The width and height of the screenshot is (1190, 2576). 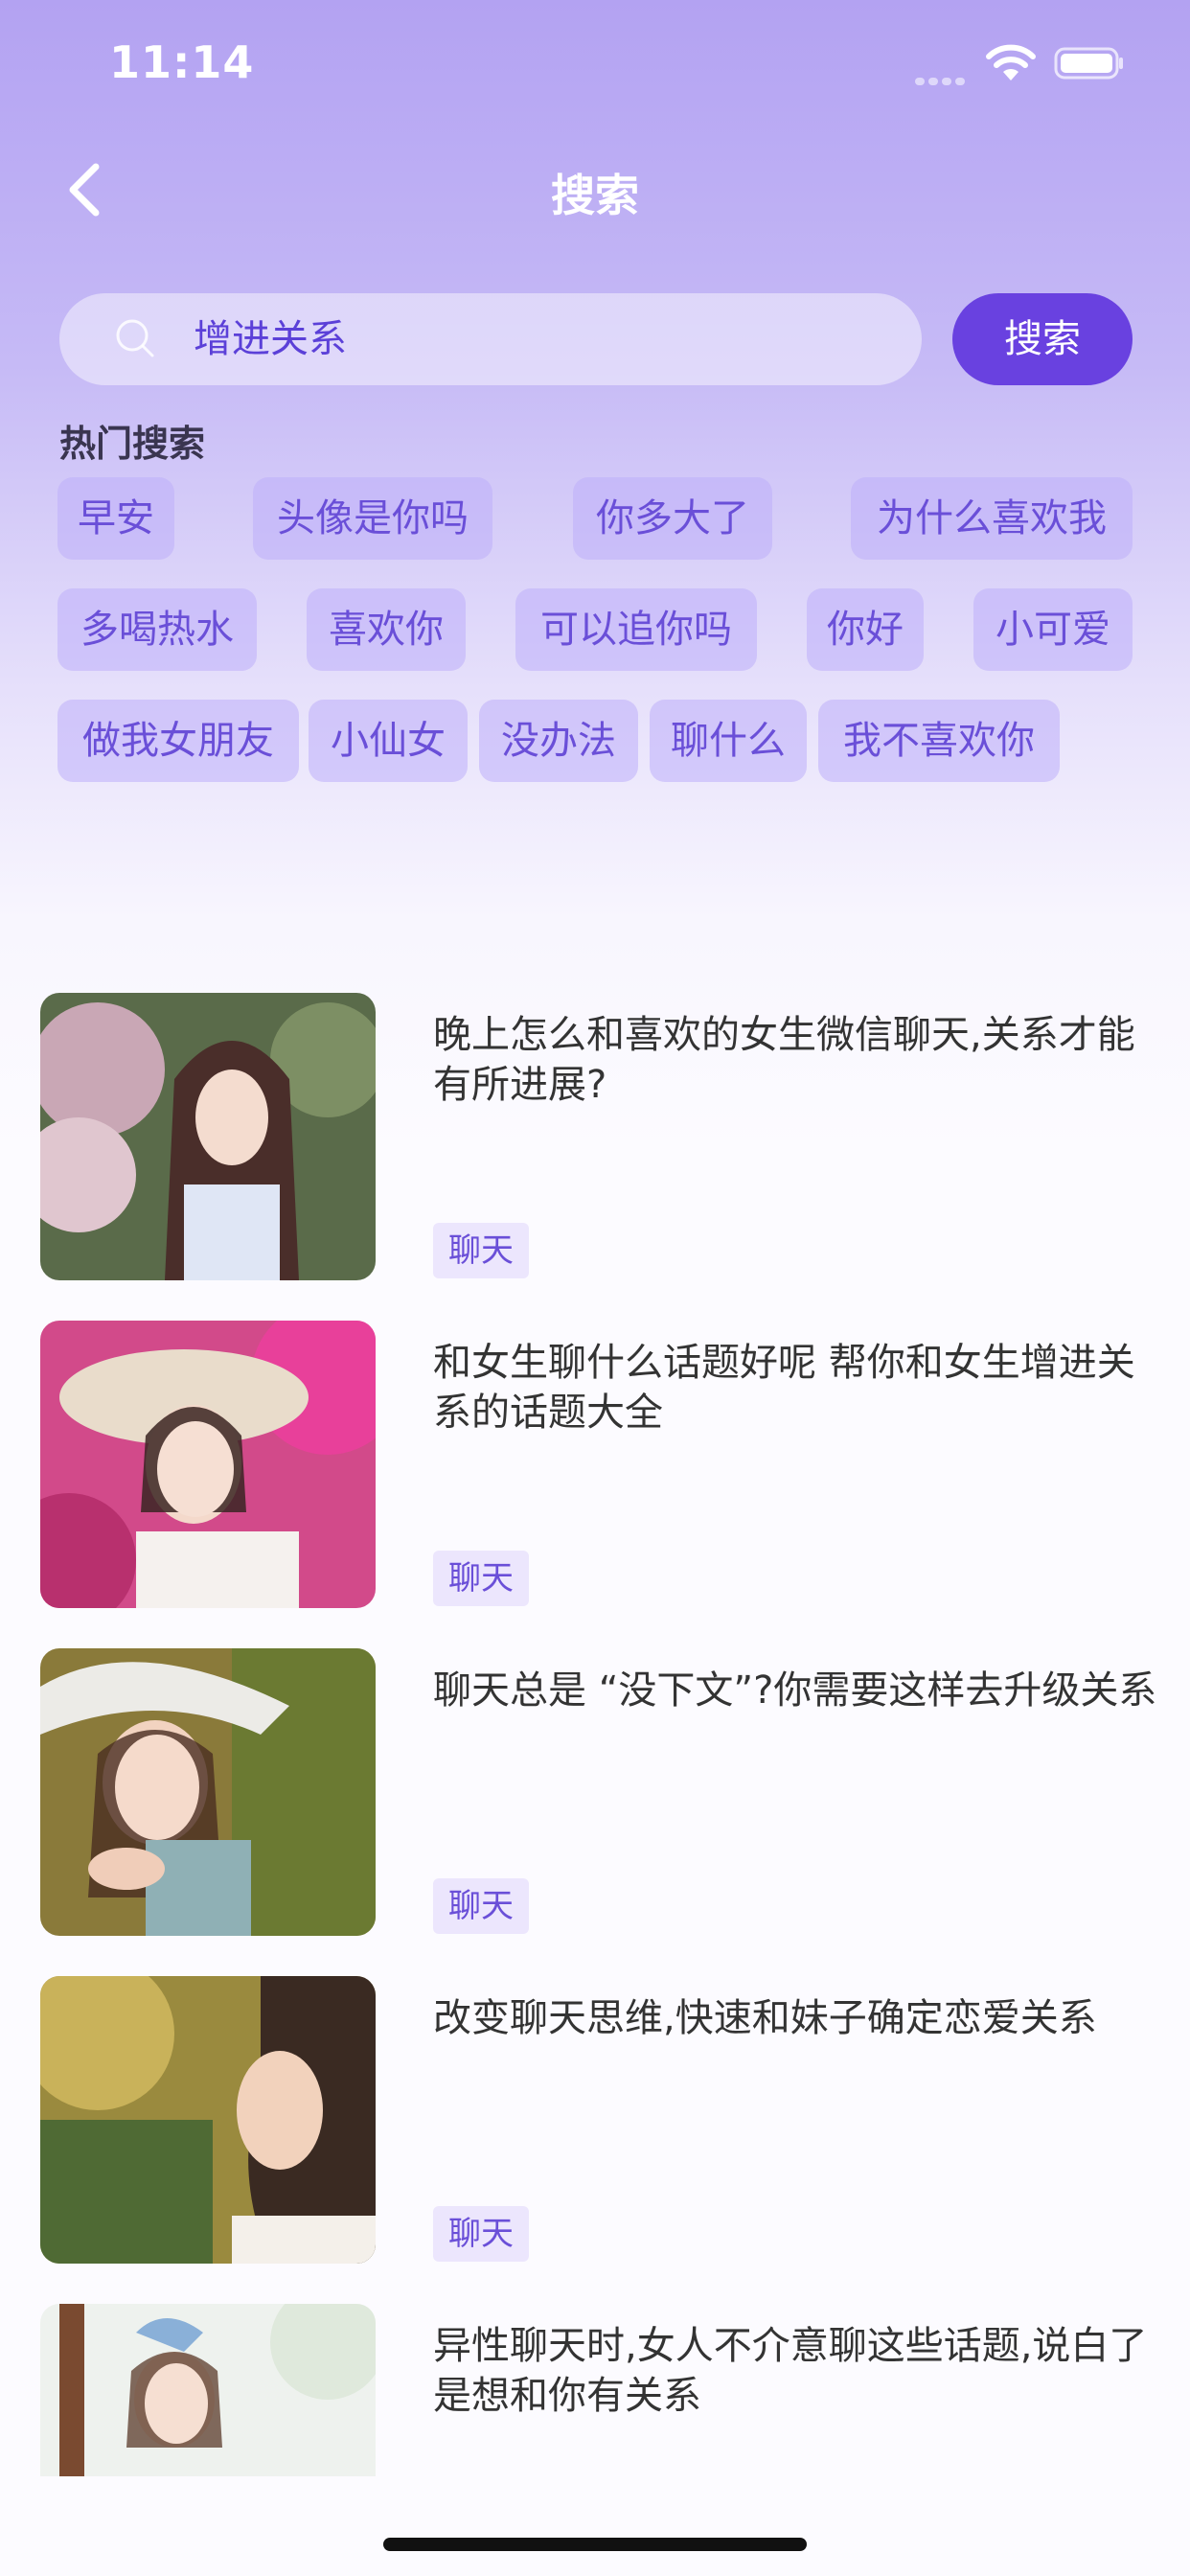 I want to click on article-item: 和女生聊什么话题好呢 帮你和女生增进关系的话题大全 聊天, so click(x=596, y=1464).